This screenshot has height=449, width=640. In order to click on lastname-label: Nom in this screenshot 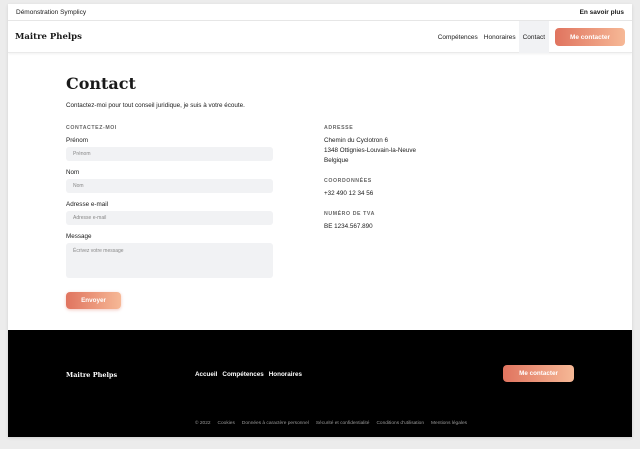, I will do `click(73, 172)`.